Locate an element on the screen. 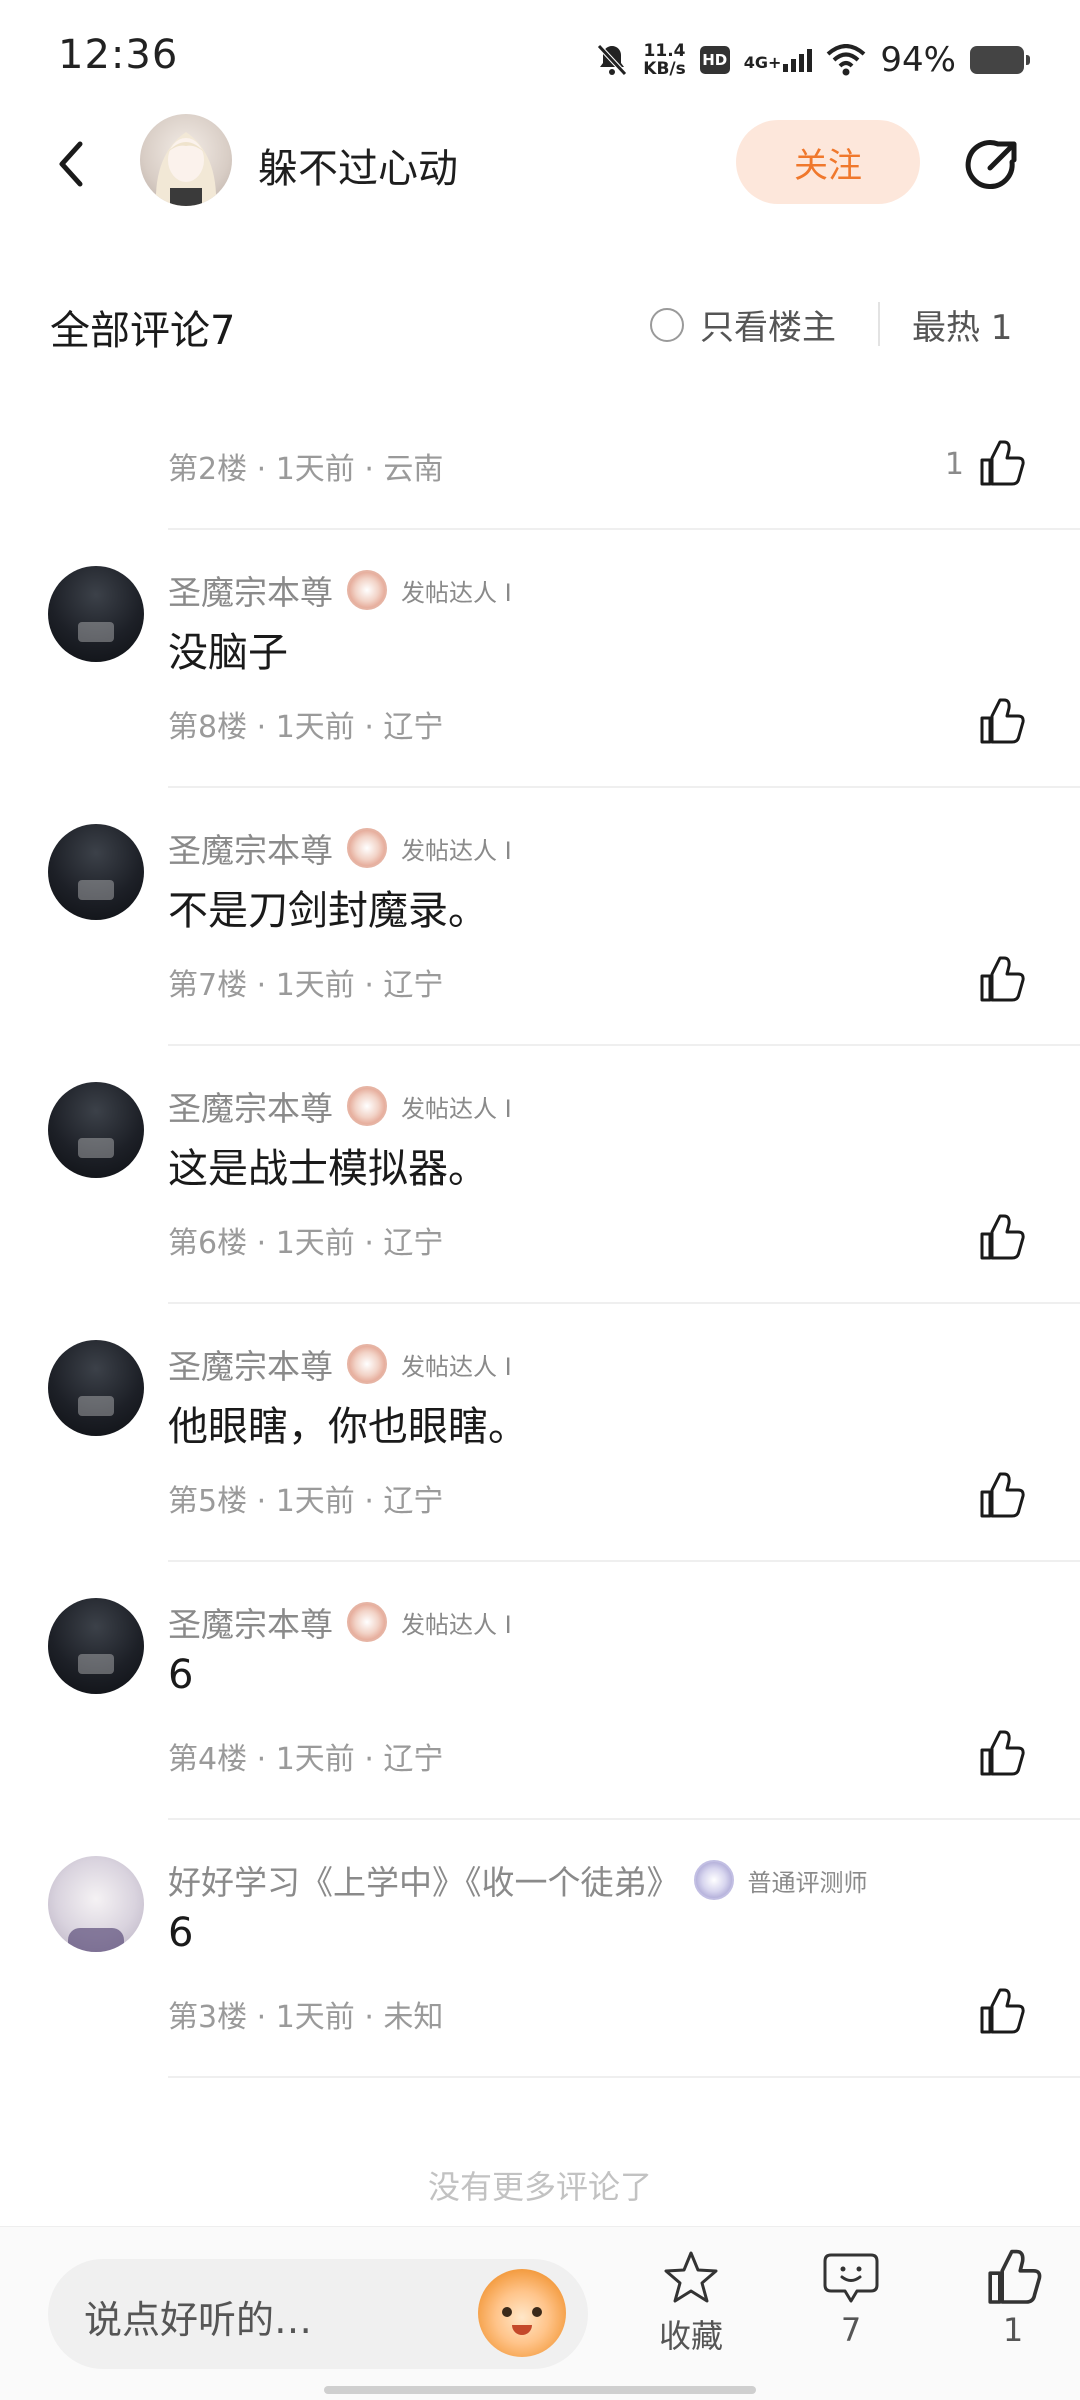 This screenshot has width=1080, height=2400. badge-label: 普通评测师 is located at coordinates (807, 1882).